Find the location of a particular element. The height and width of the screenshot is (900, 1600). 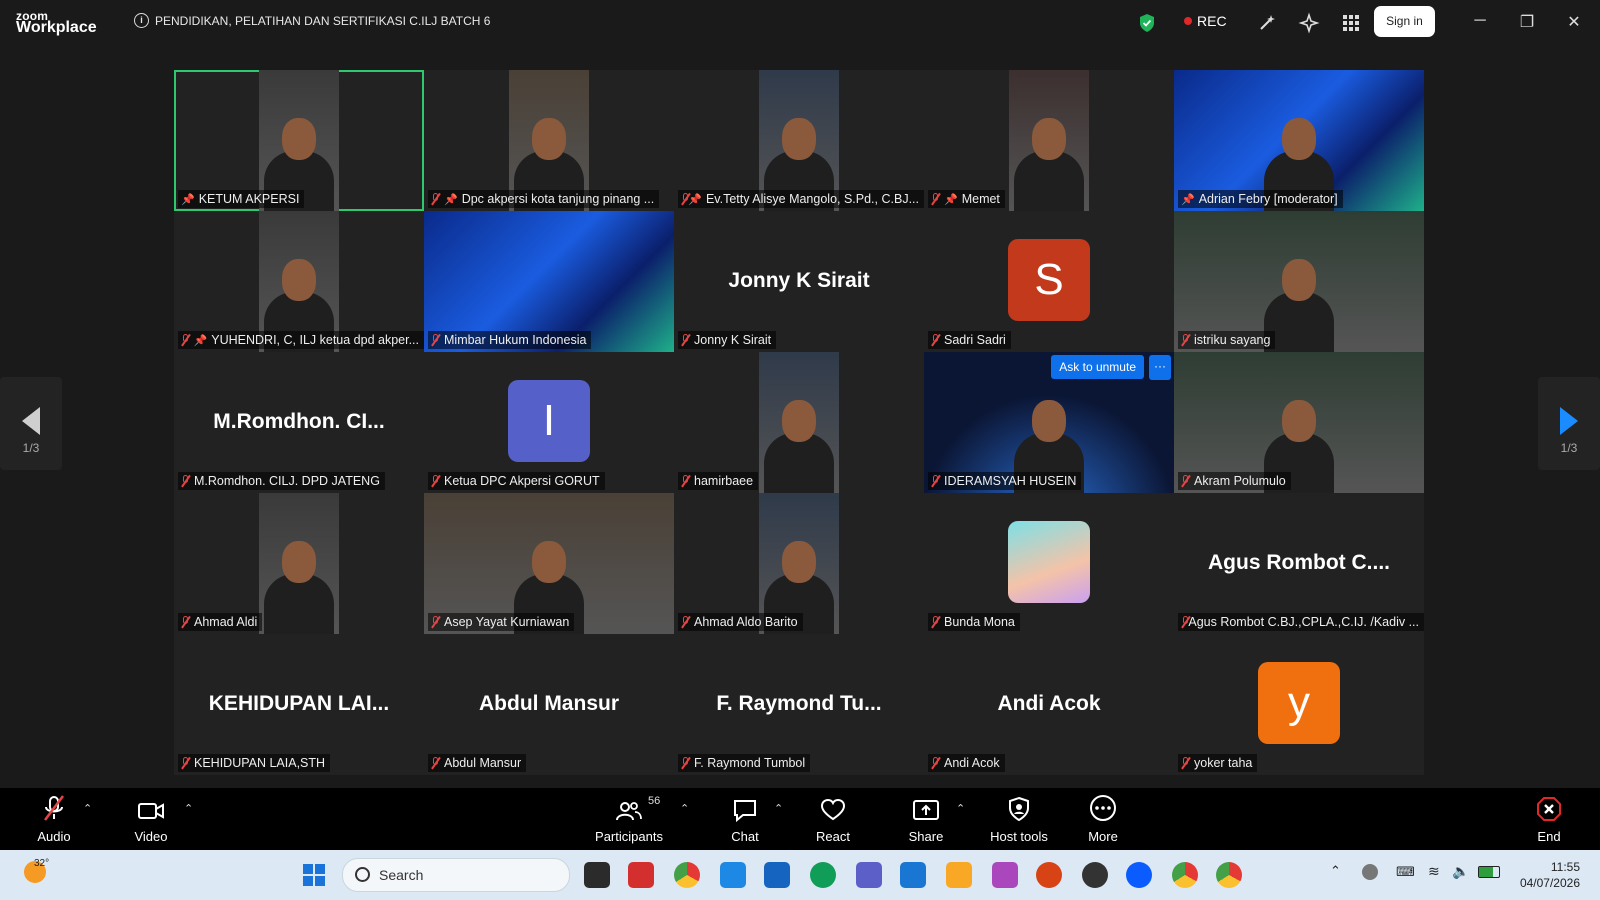

wifi-icon: ≋ is located at coordinates (1434, 871).